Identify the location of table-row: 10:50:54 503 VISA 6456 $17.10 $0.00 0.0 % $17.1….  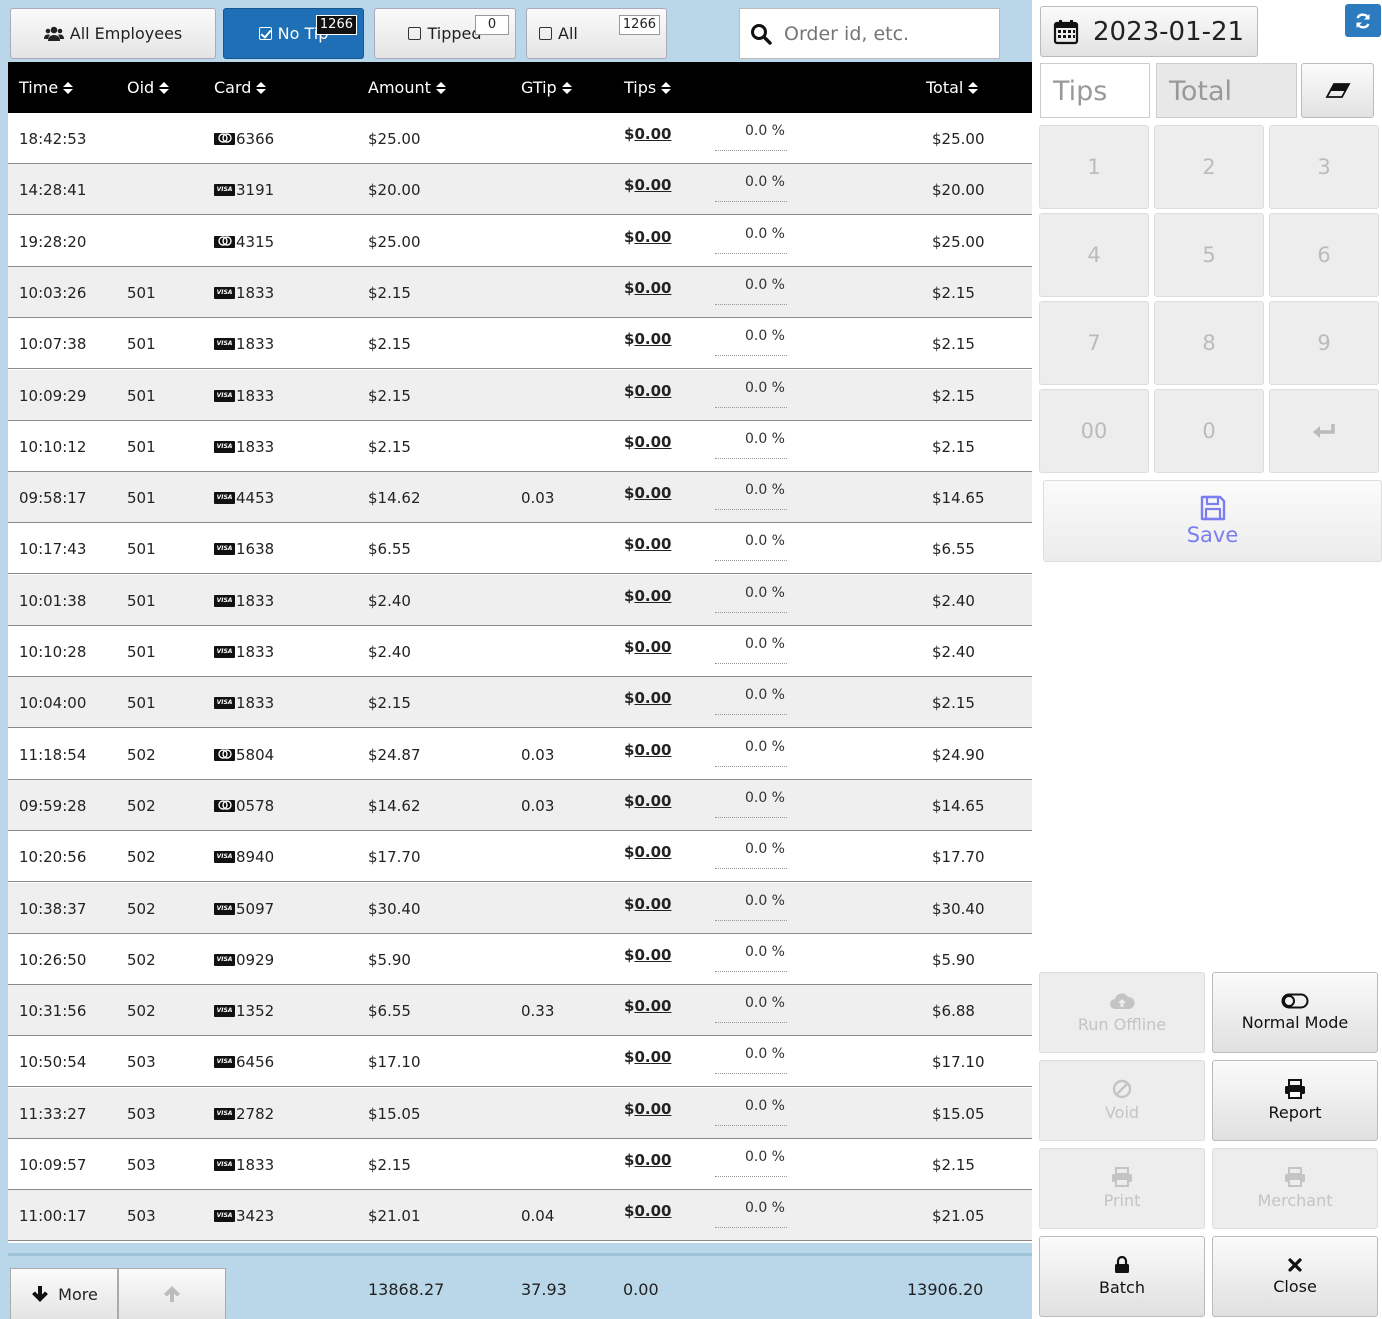
(520, 1061).